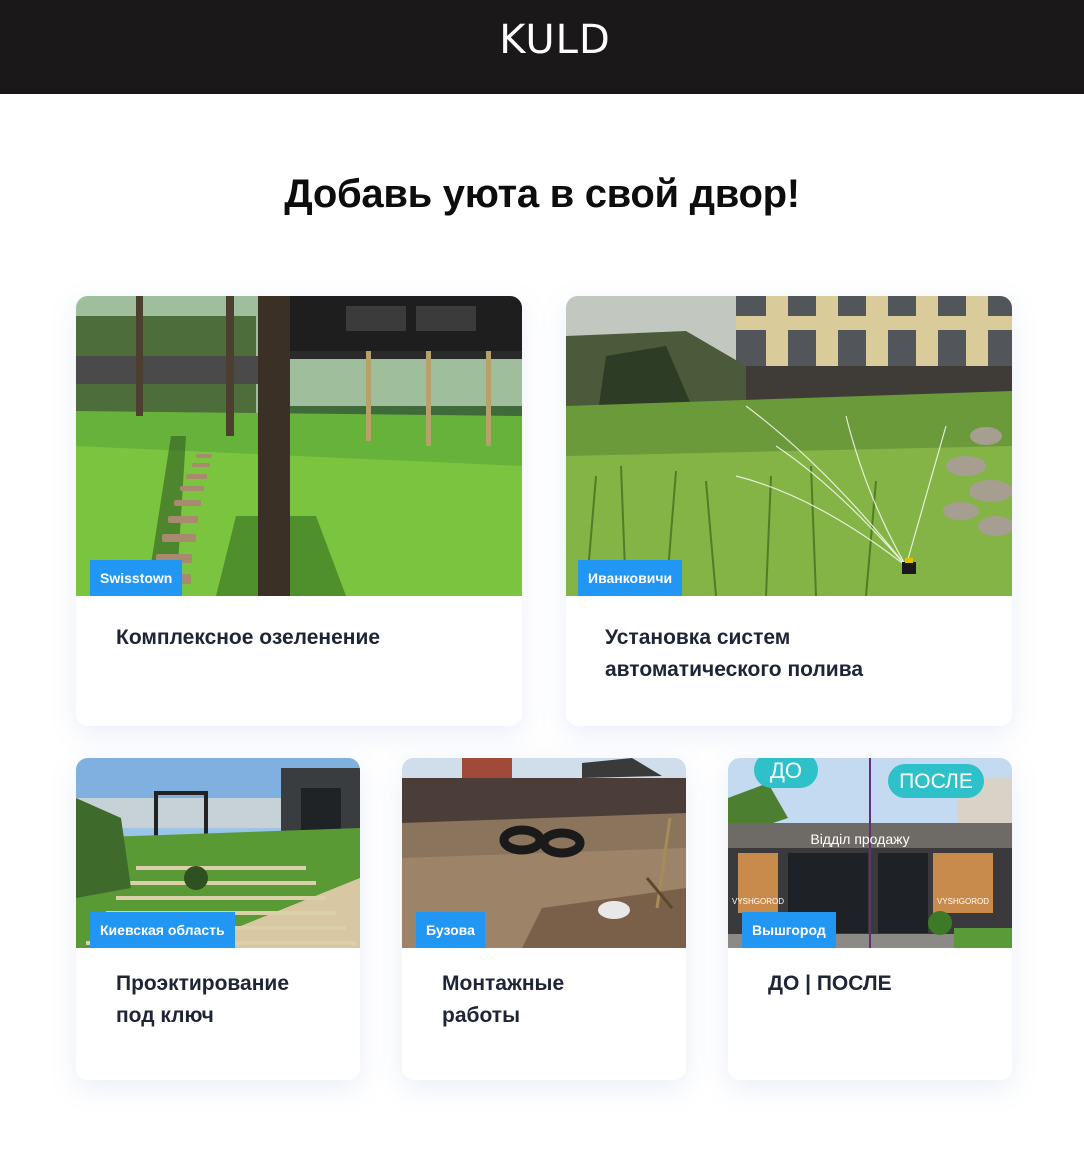 The height and width of the screenshot is (1154, 1084). I want to click on location-tag: Swisstown, so click(136, 578).